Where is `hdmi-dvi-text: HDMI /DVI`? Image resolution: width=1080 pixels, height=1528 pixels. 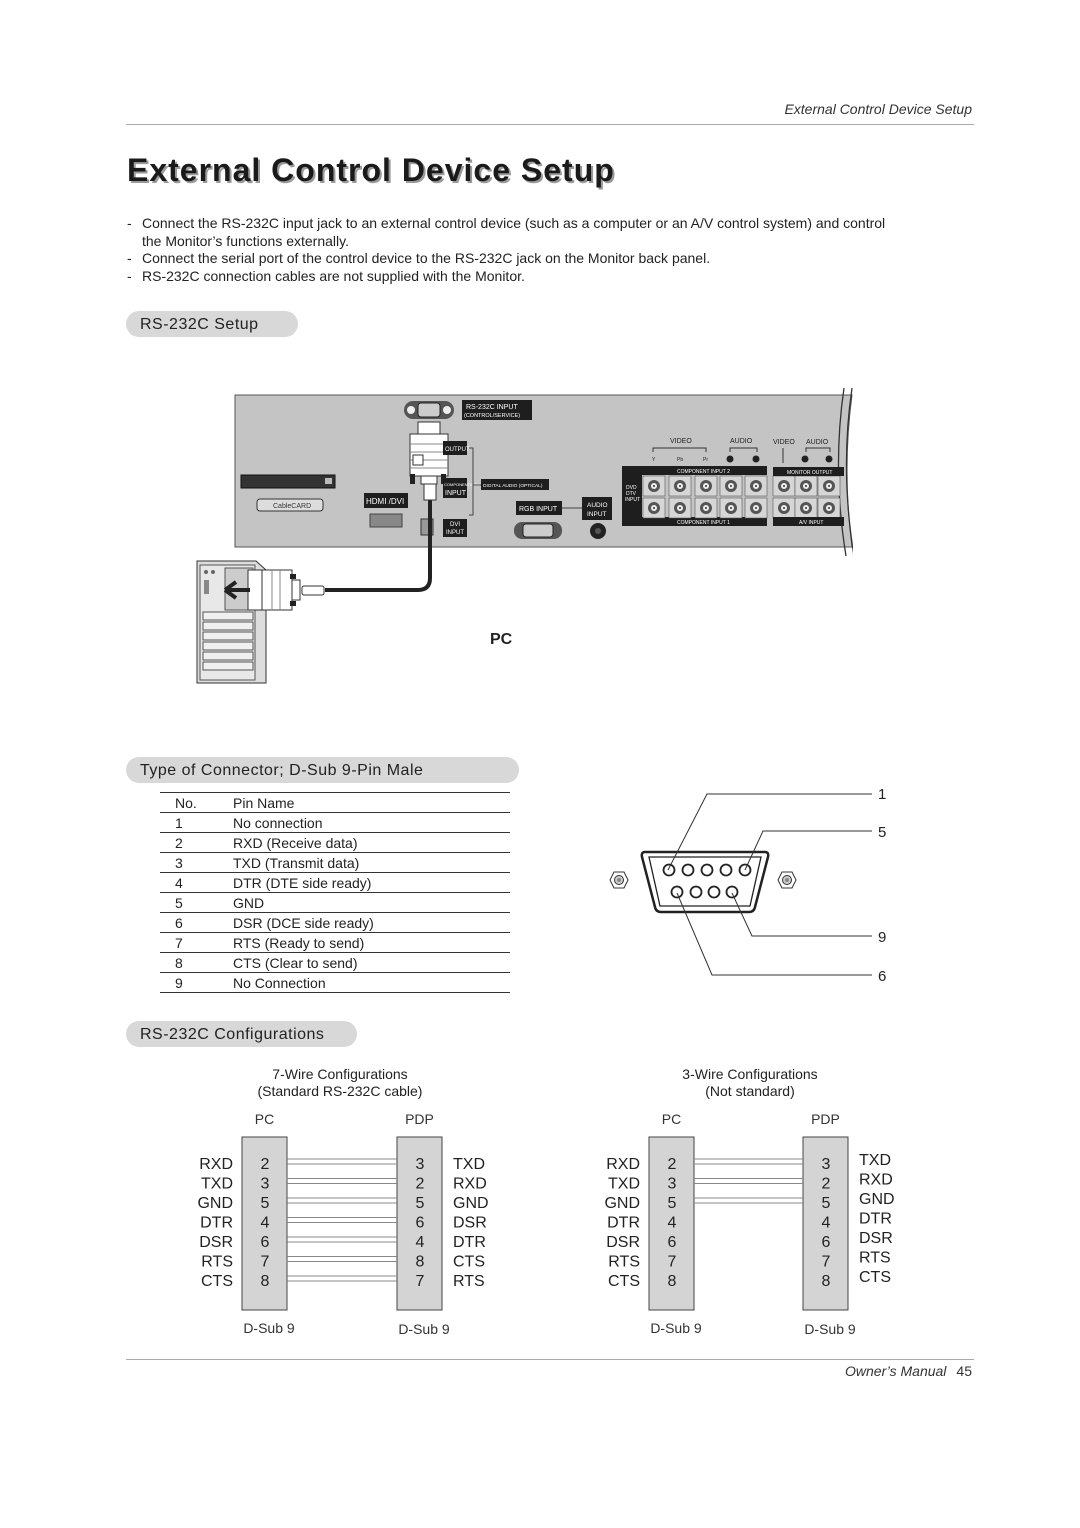
hdmi-dvi-text: HDMI /DVI is located at coordinates (385, 501).